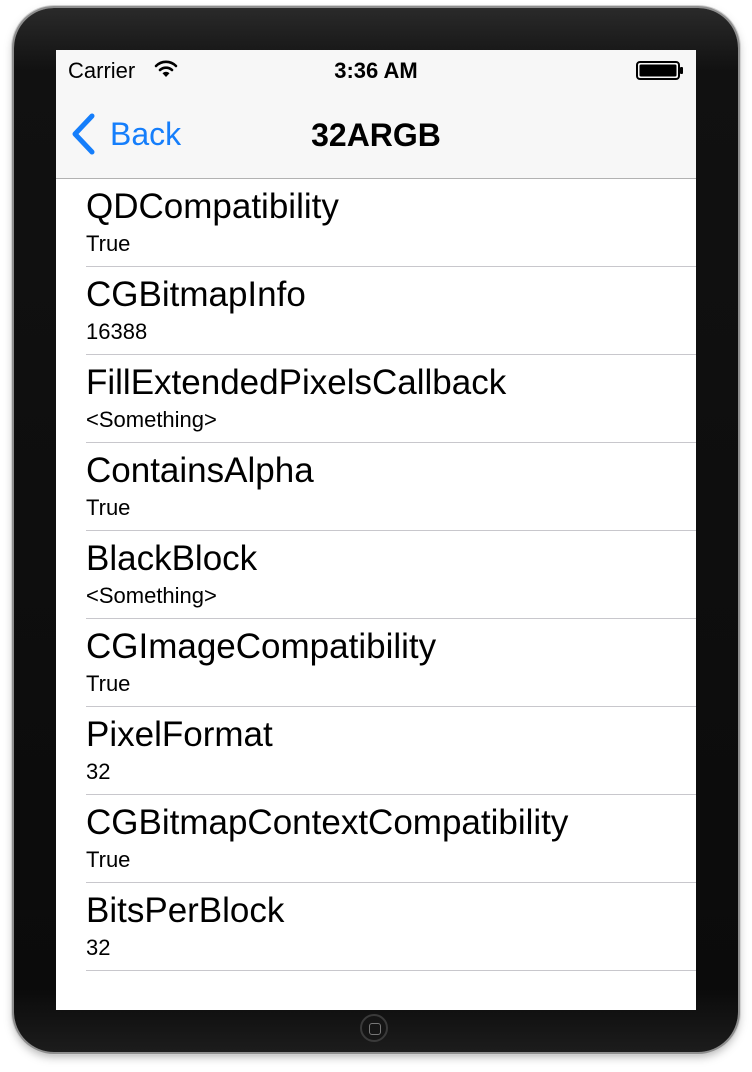 This screenshot has width=752, height=1072. I want to click on list-item-title: CGBitmapContextCompatibility, so click(327, 822).